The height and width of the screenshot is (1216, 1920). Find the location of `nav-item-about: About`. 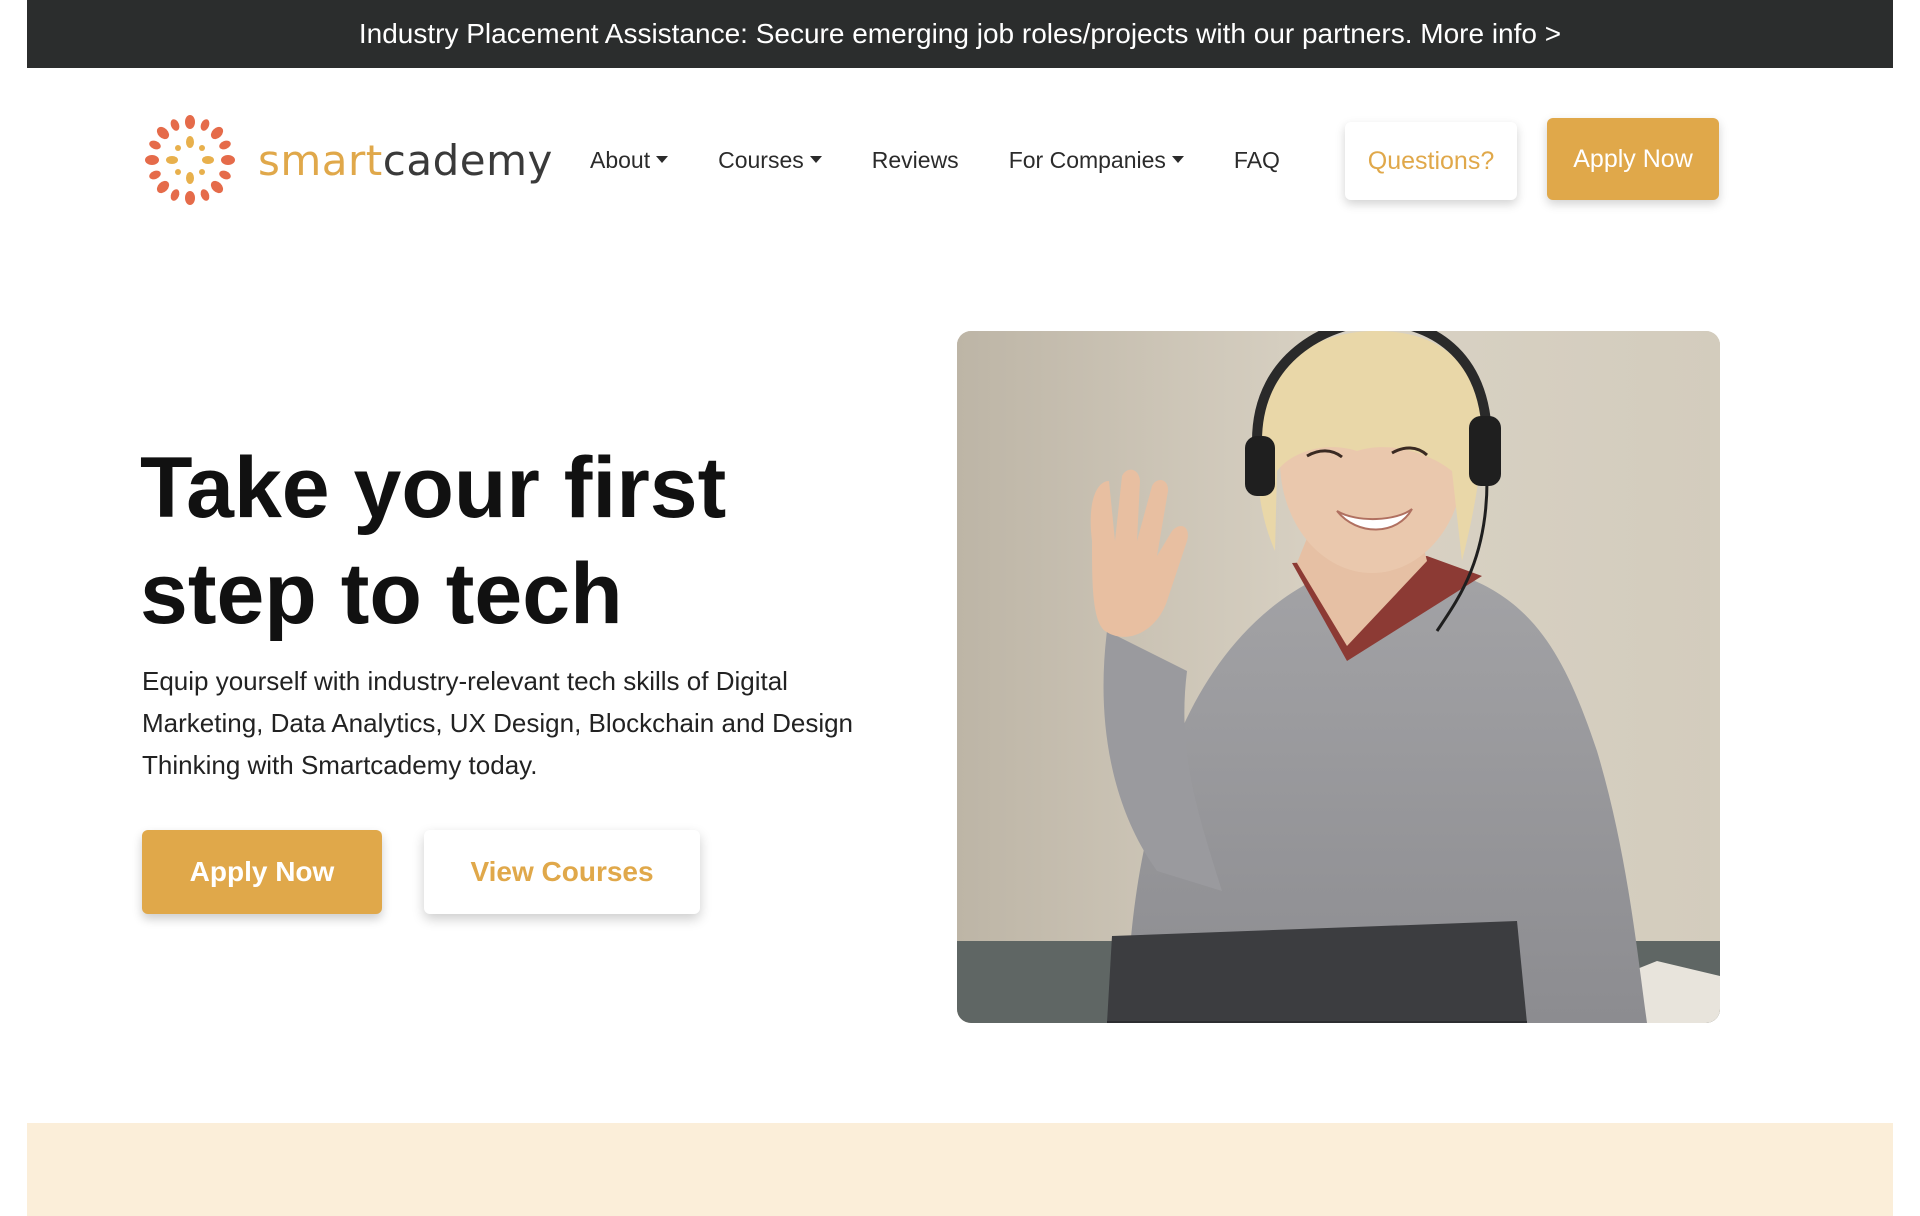

nav-item-about: About is located at coordinates (629, 160).